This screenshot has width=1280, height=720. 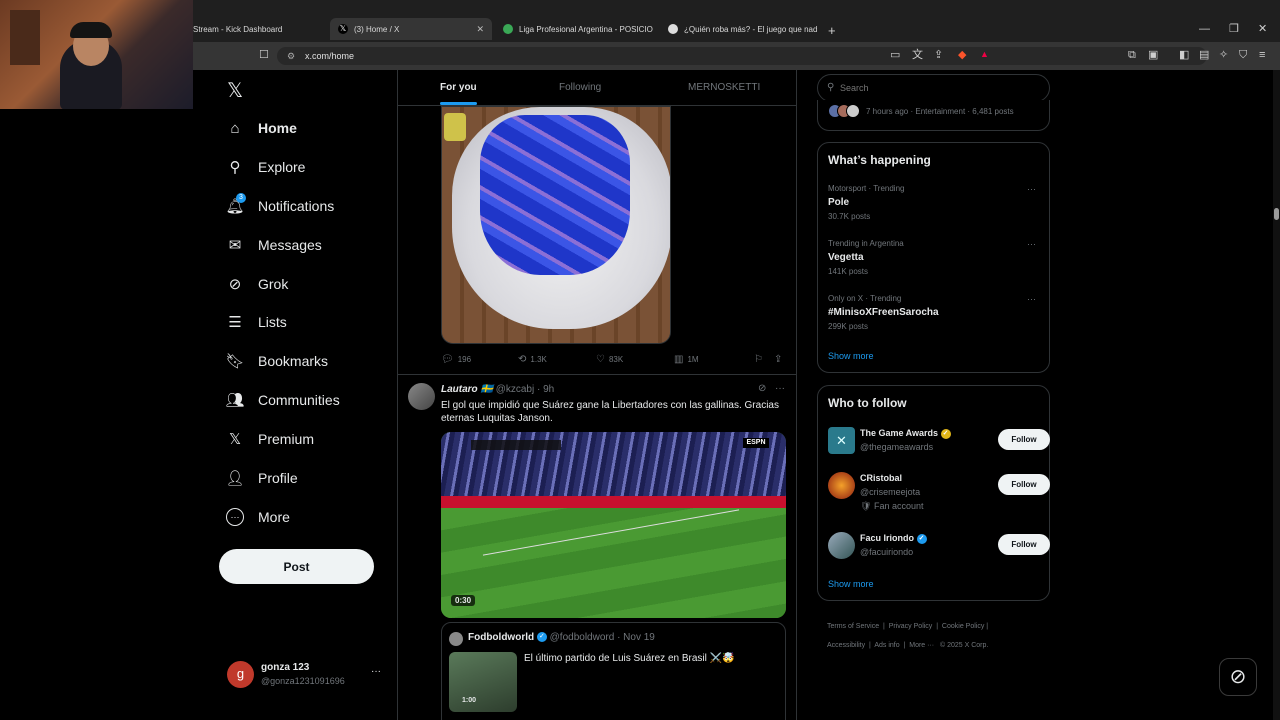 I want to click on bookmark-page-icon: ☐, so click(x=264, y=55).